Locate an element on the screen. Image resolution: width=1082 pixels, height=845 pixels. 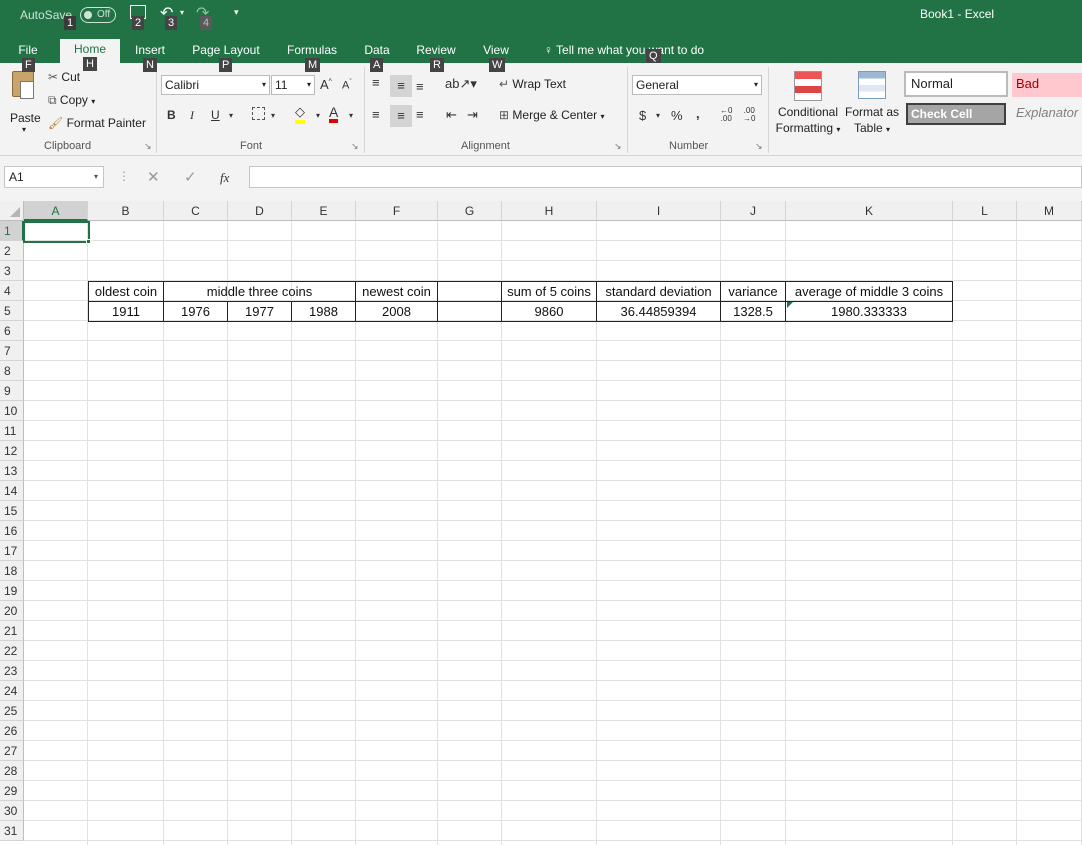
align-right-icon: ≡ is located at coordinates (420, 114).